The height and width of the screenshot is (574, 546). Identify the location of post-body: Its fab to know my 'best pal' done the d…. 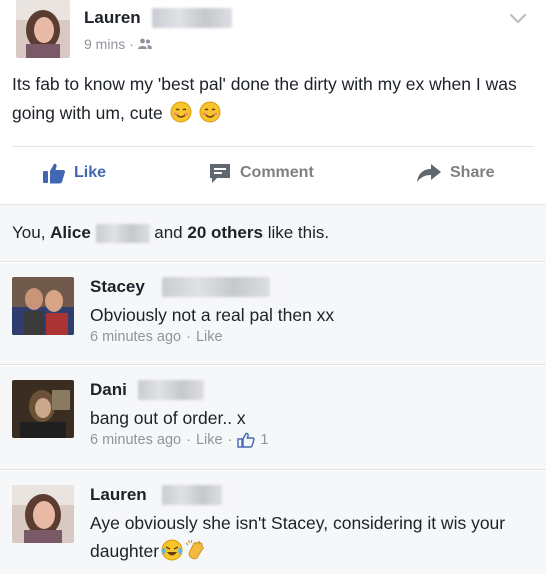
(272, 99).